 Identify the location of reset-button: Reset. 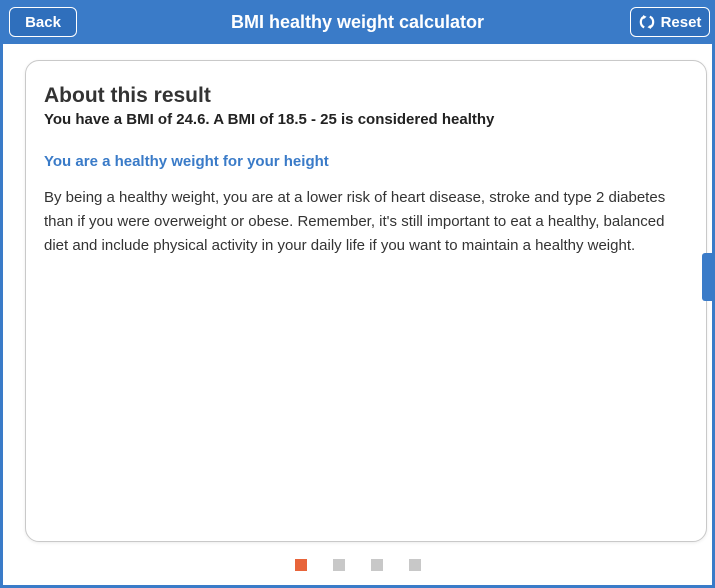
(670, 22).